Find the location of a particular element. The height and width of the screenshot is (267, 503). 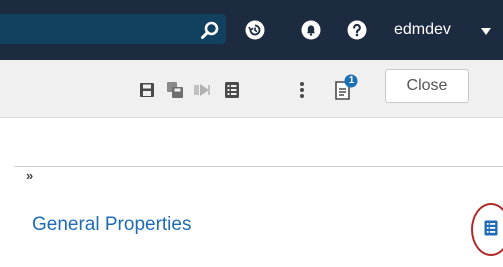

save-as-icon is located at coordinates (175, 90).